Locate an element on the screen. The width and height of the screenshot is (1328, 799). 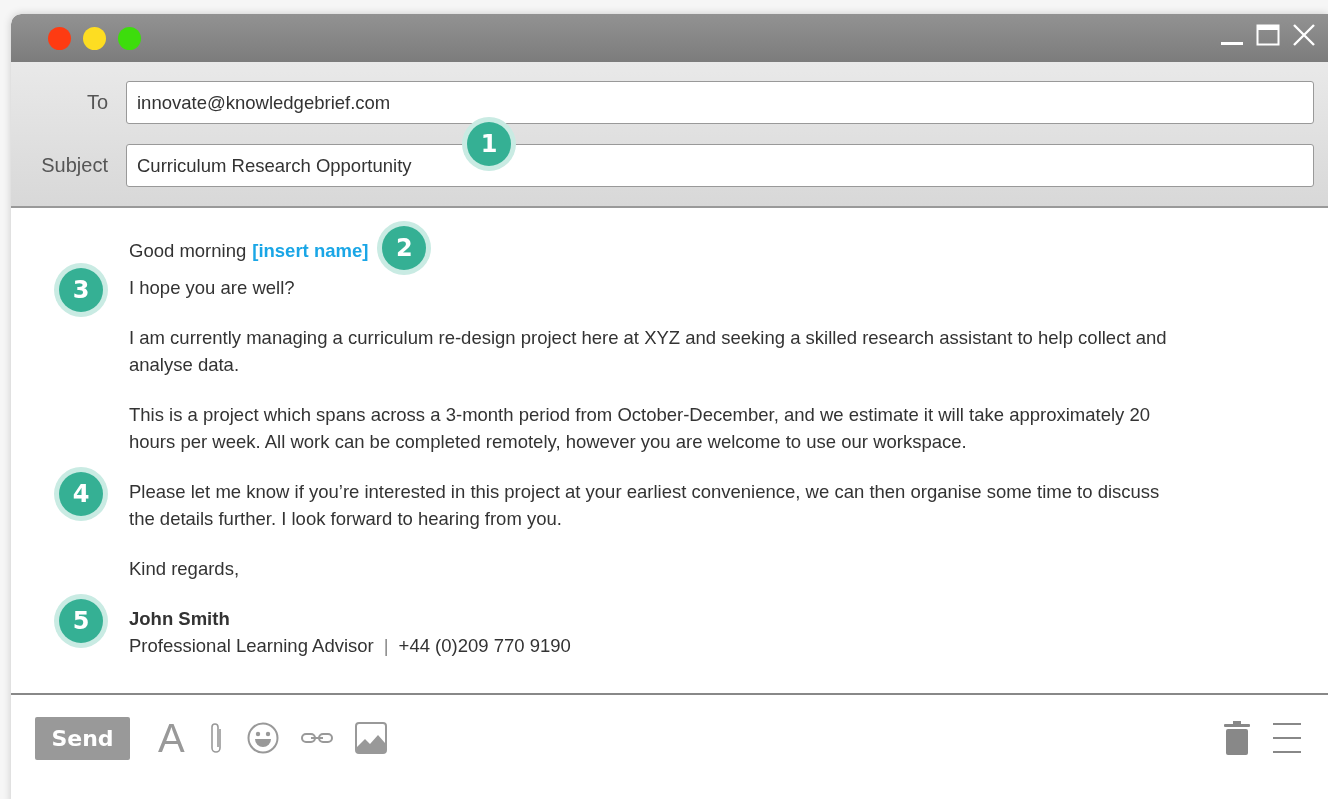
window-zoom-button is located at coordinates (129, 38).